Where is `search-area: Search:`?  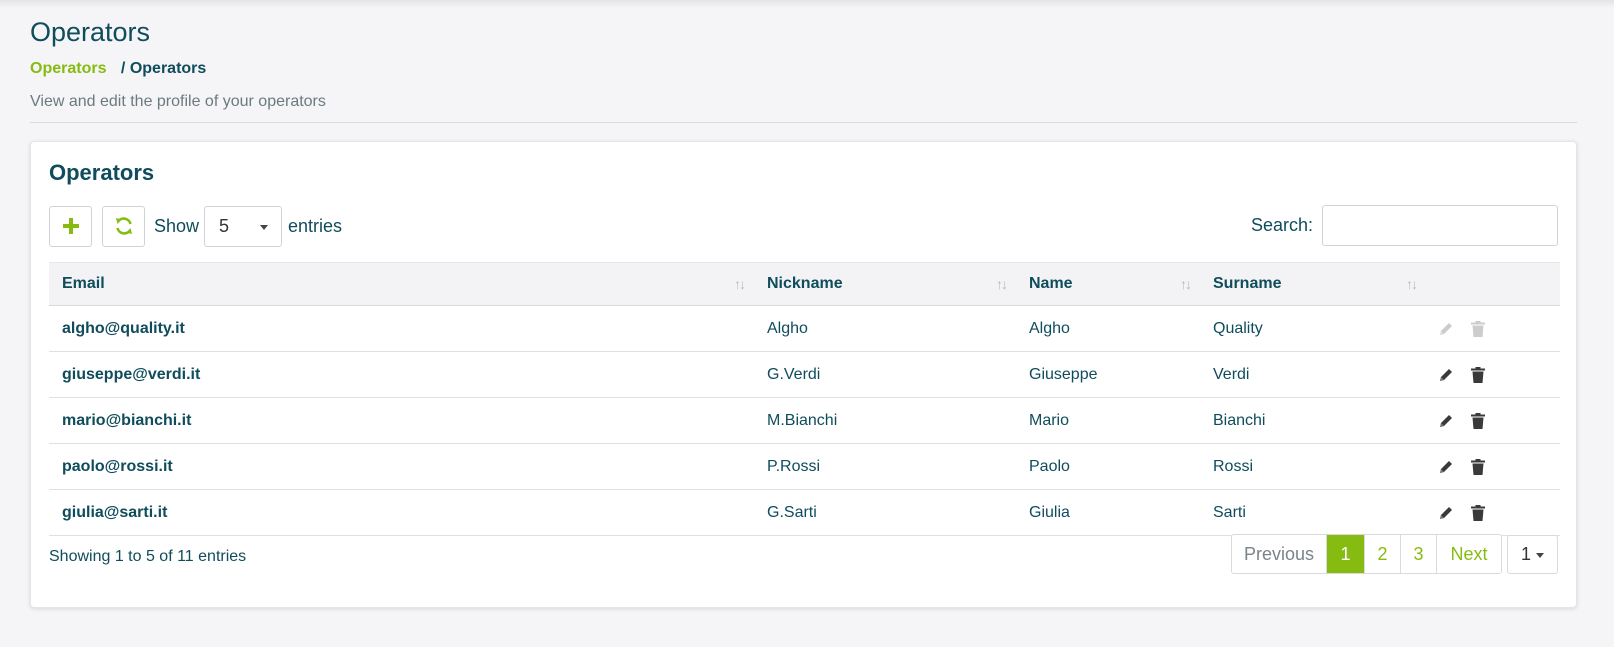
search-area: Search: is located at coordinates (1404, 225).